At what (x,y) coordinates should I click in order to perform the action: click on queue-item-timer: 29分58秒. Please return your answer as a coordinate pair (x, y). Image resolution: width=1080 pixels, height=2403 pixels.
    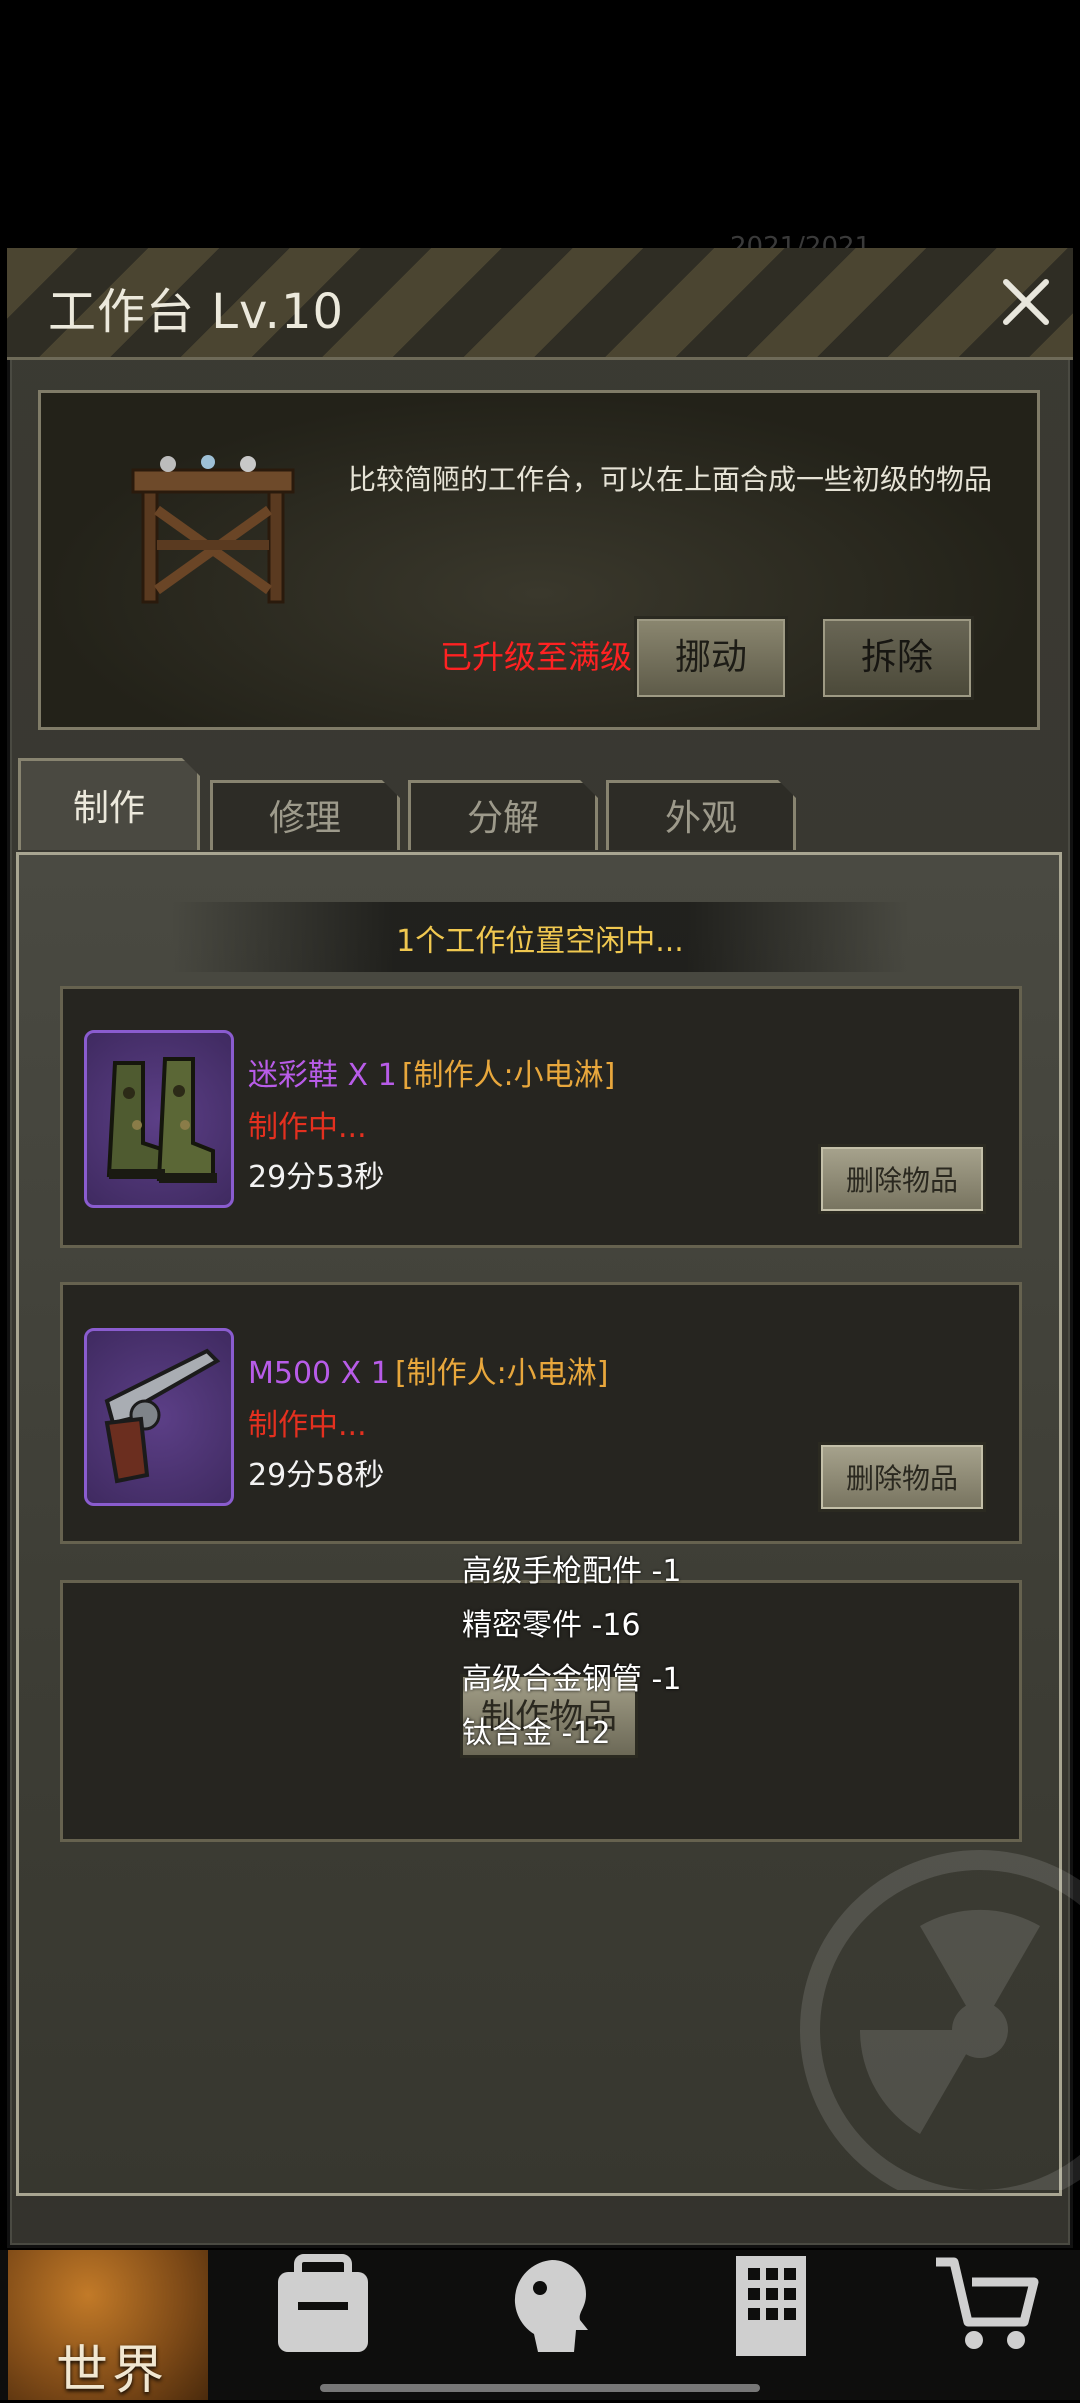
    Looking at the image, I should click on (316, 1475).